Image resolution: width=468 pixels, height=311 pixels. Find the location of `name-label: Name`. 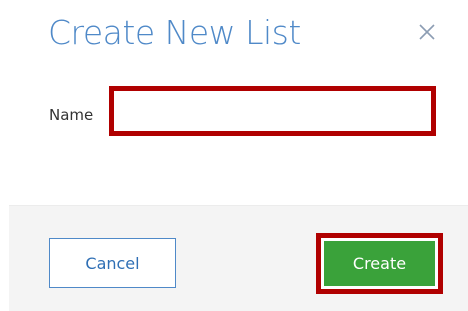

name-label: Name is located at coordinates (71, 115).